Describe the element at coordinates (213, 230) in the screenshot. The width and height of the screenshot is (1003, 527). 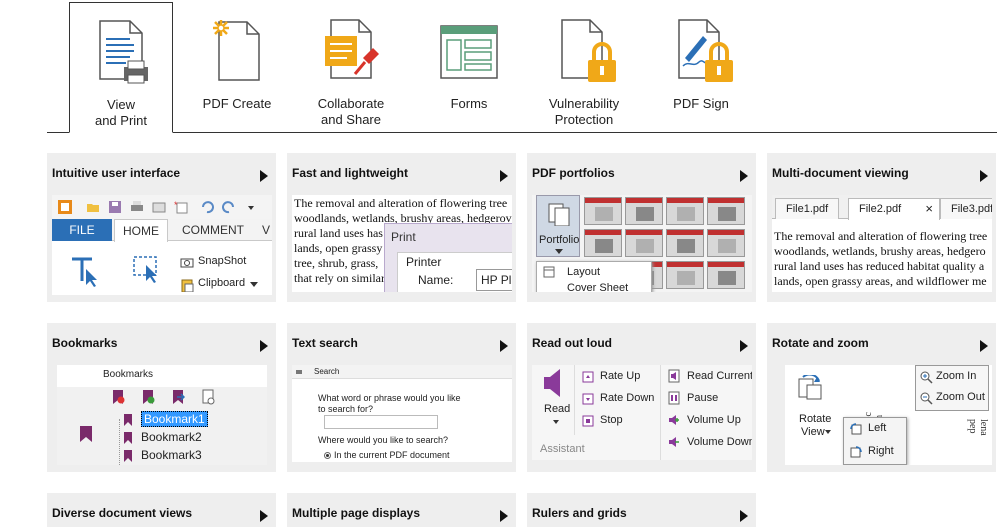
I see `tab-comment: COMMENT` at that location.